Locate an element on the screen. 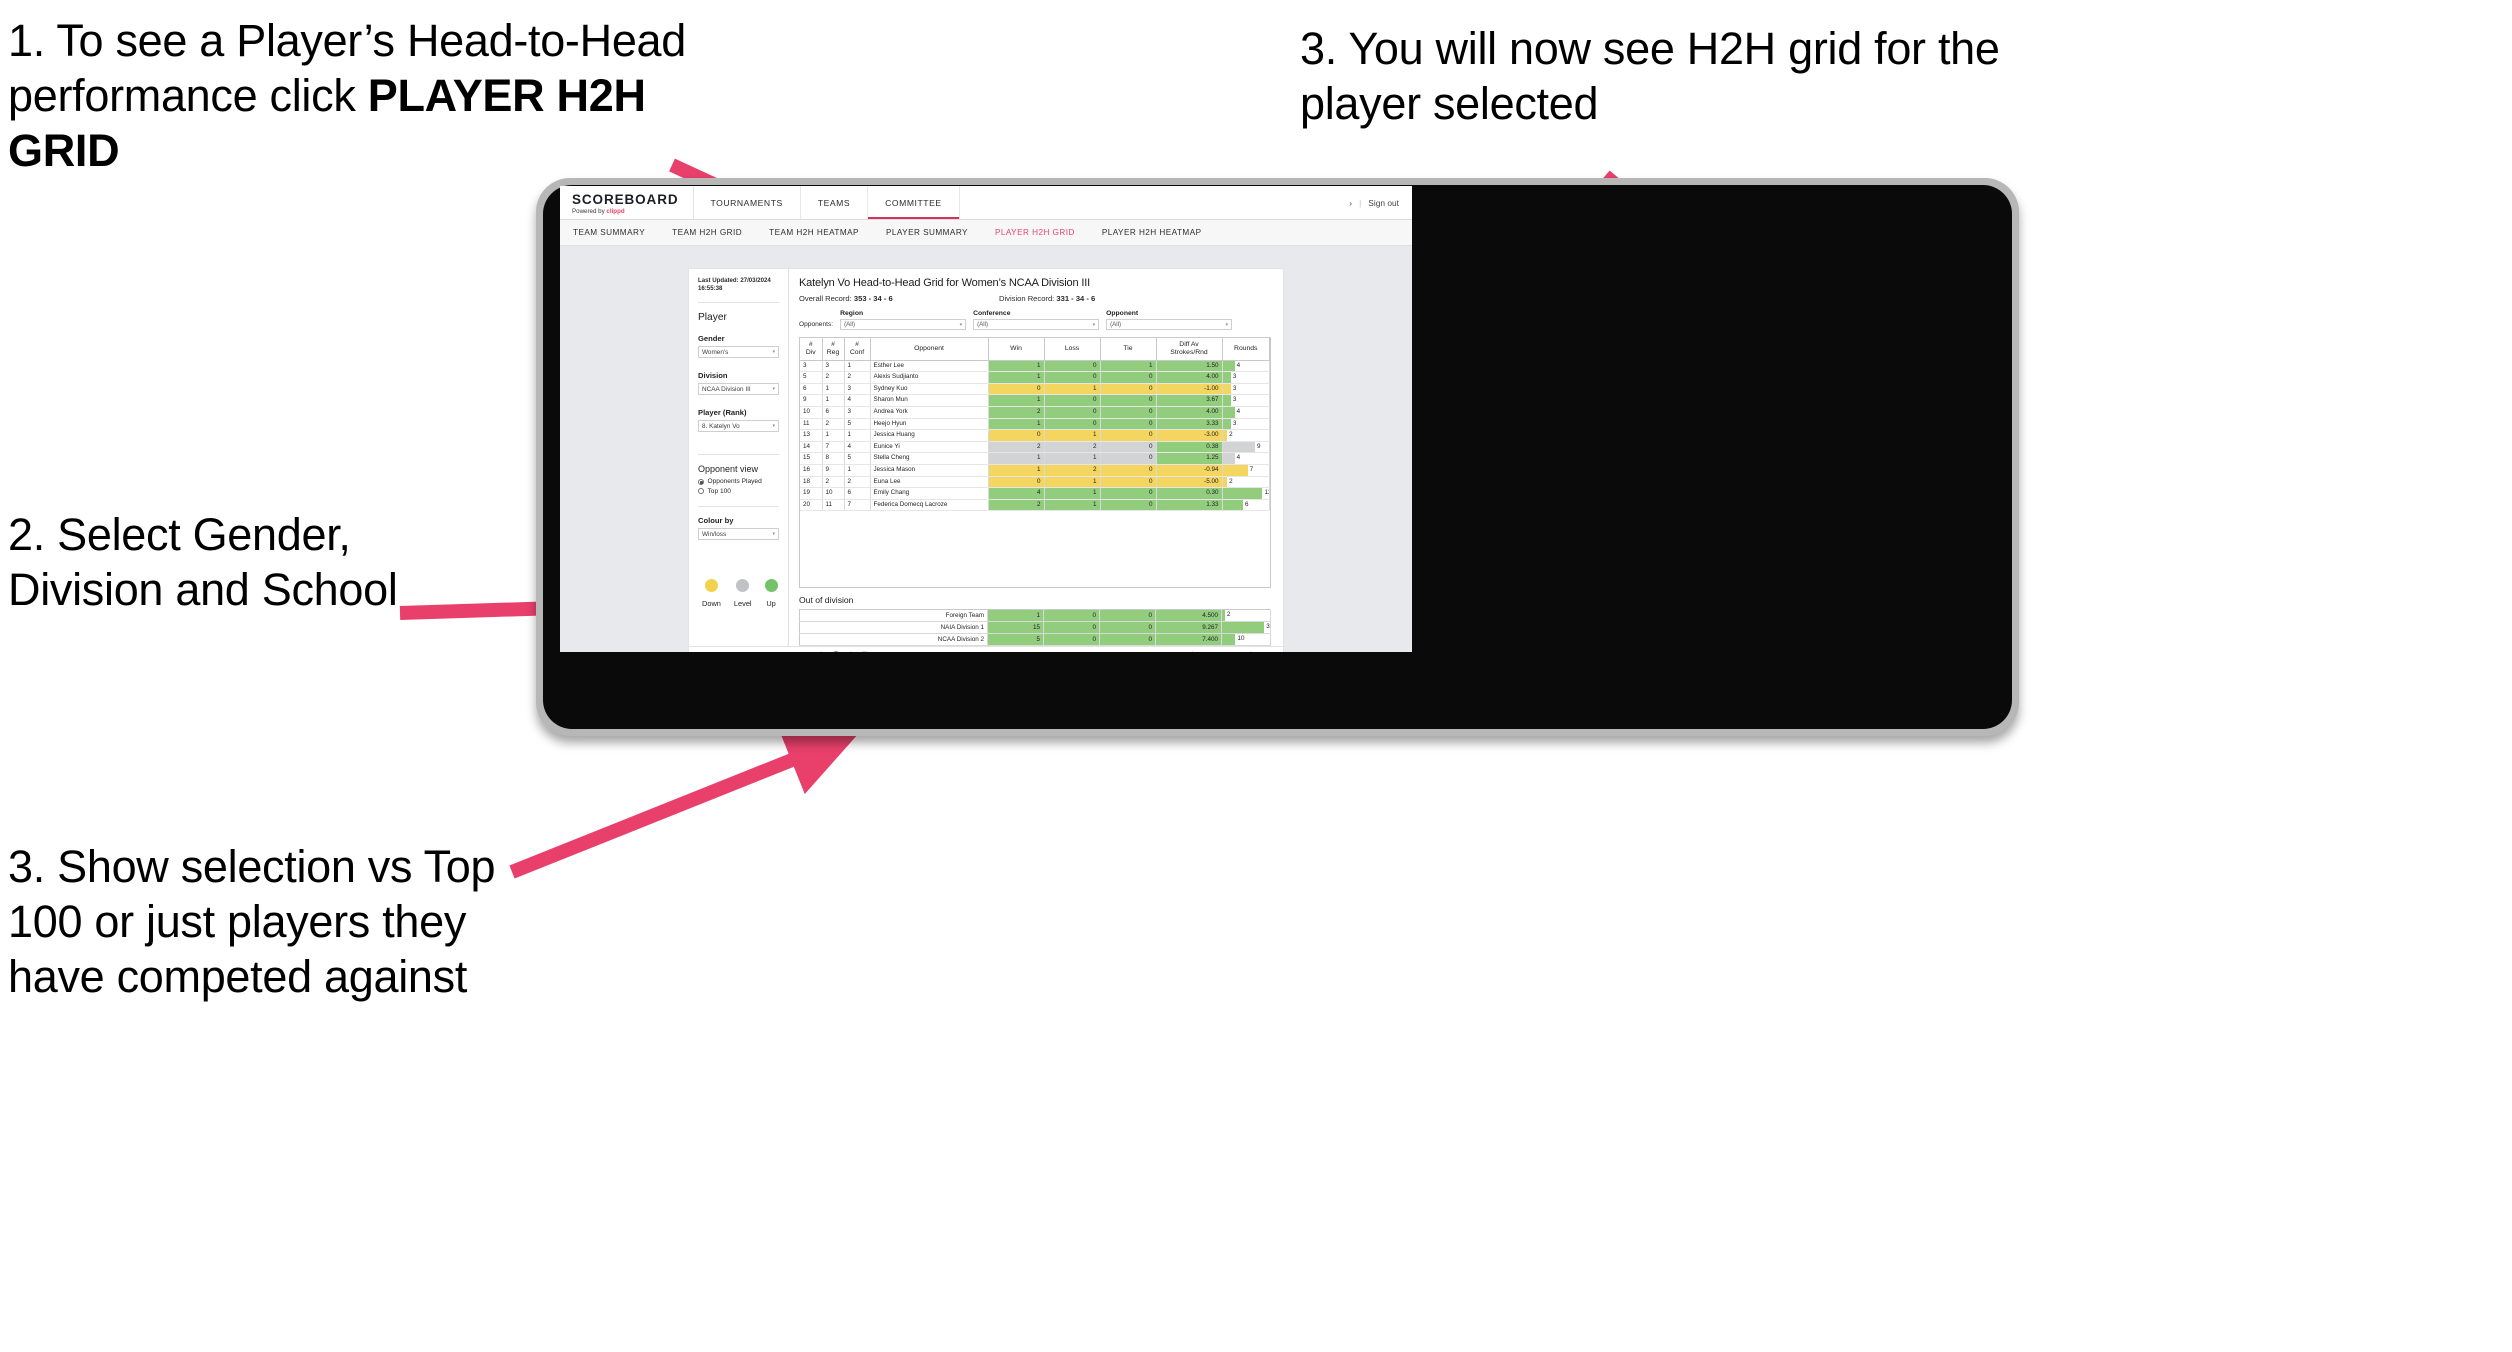  table-row: 13 1 1 Jessica Huang 0 1 0 -3.00 2 is located at coordinates (1035, 435).